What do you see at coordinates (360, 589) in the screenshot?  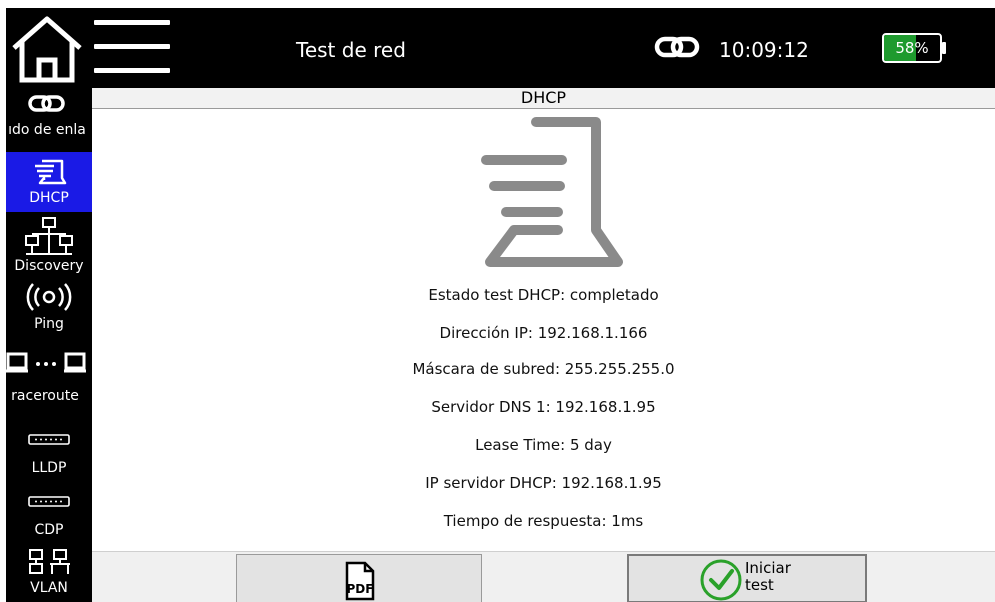 I see `pdf-icon-text: PDF` at bounding box center [360, 589].